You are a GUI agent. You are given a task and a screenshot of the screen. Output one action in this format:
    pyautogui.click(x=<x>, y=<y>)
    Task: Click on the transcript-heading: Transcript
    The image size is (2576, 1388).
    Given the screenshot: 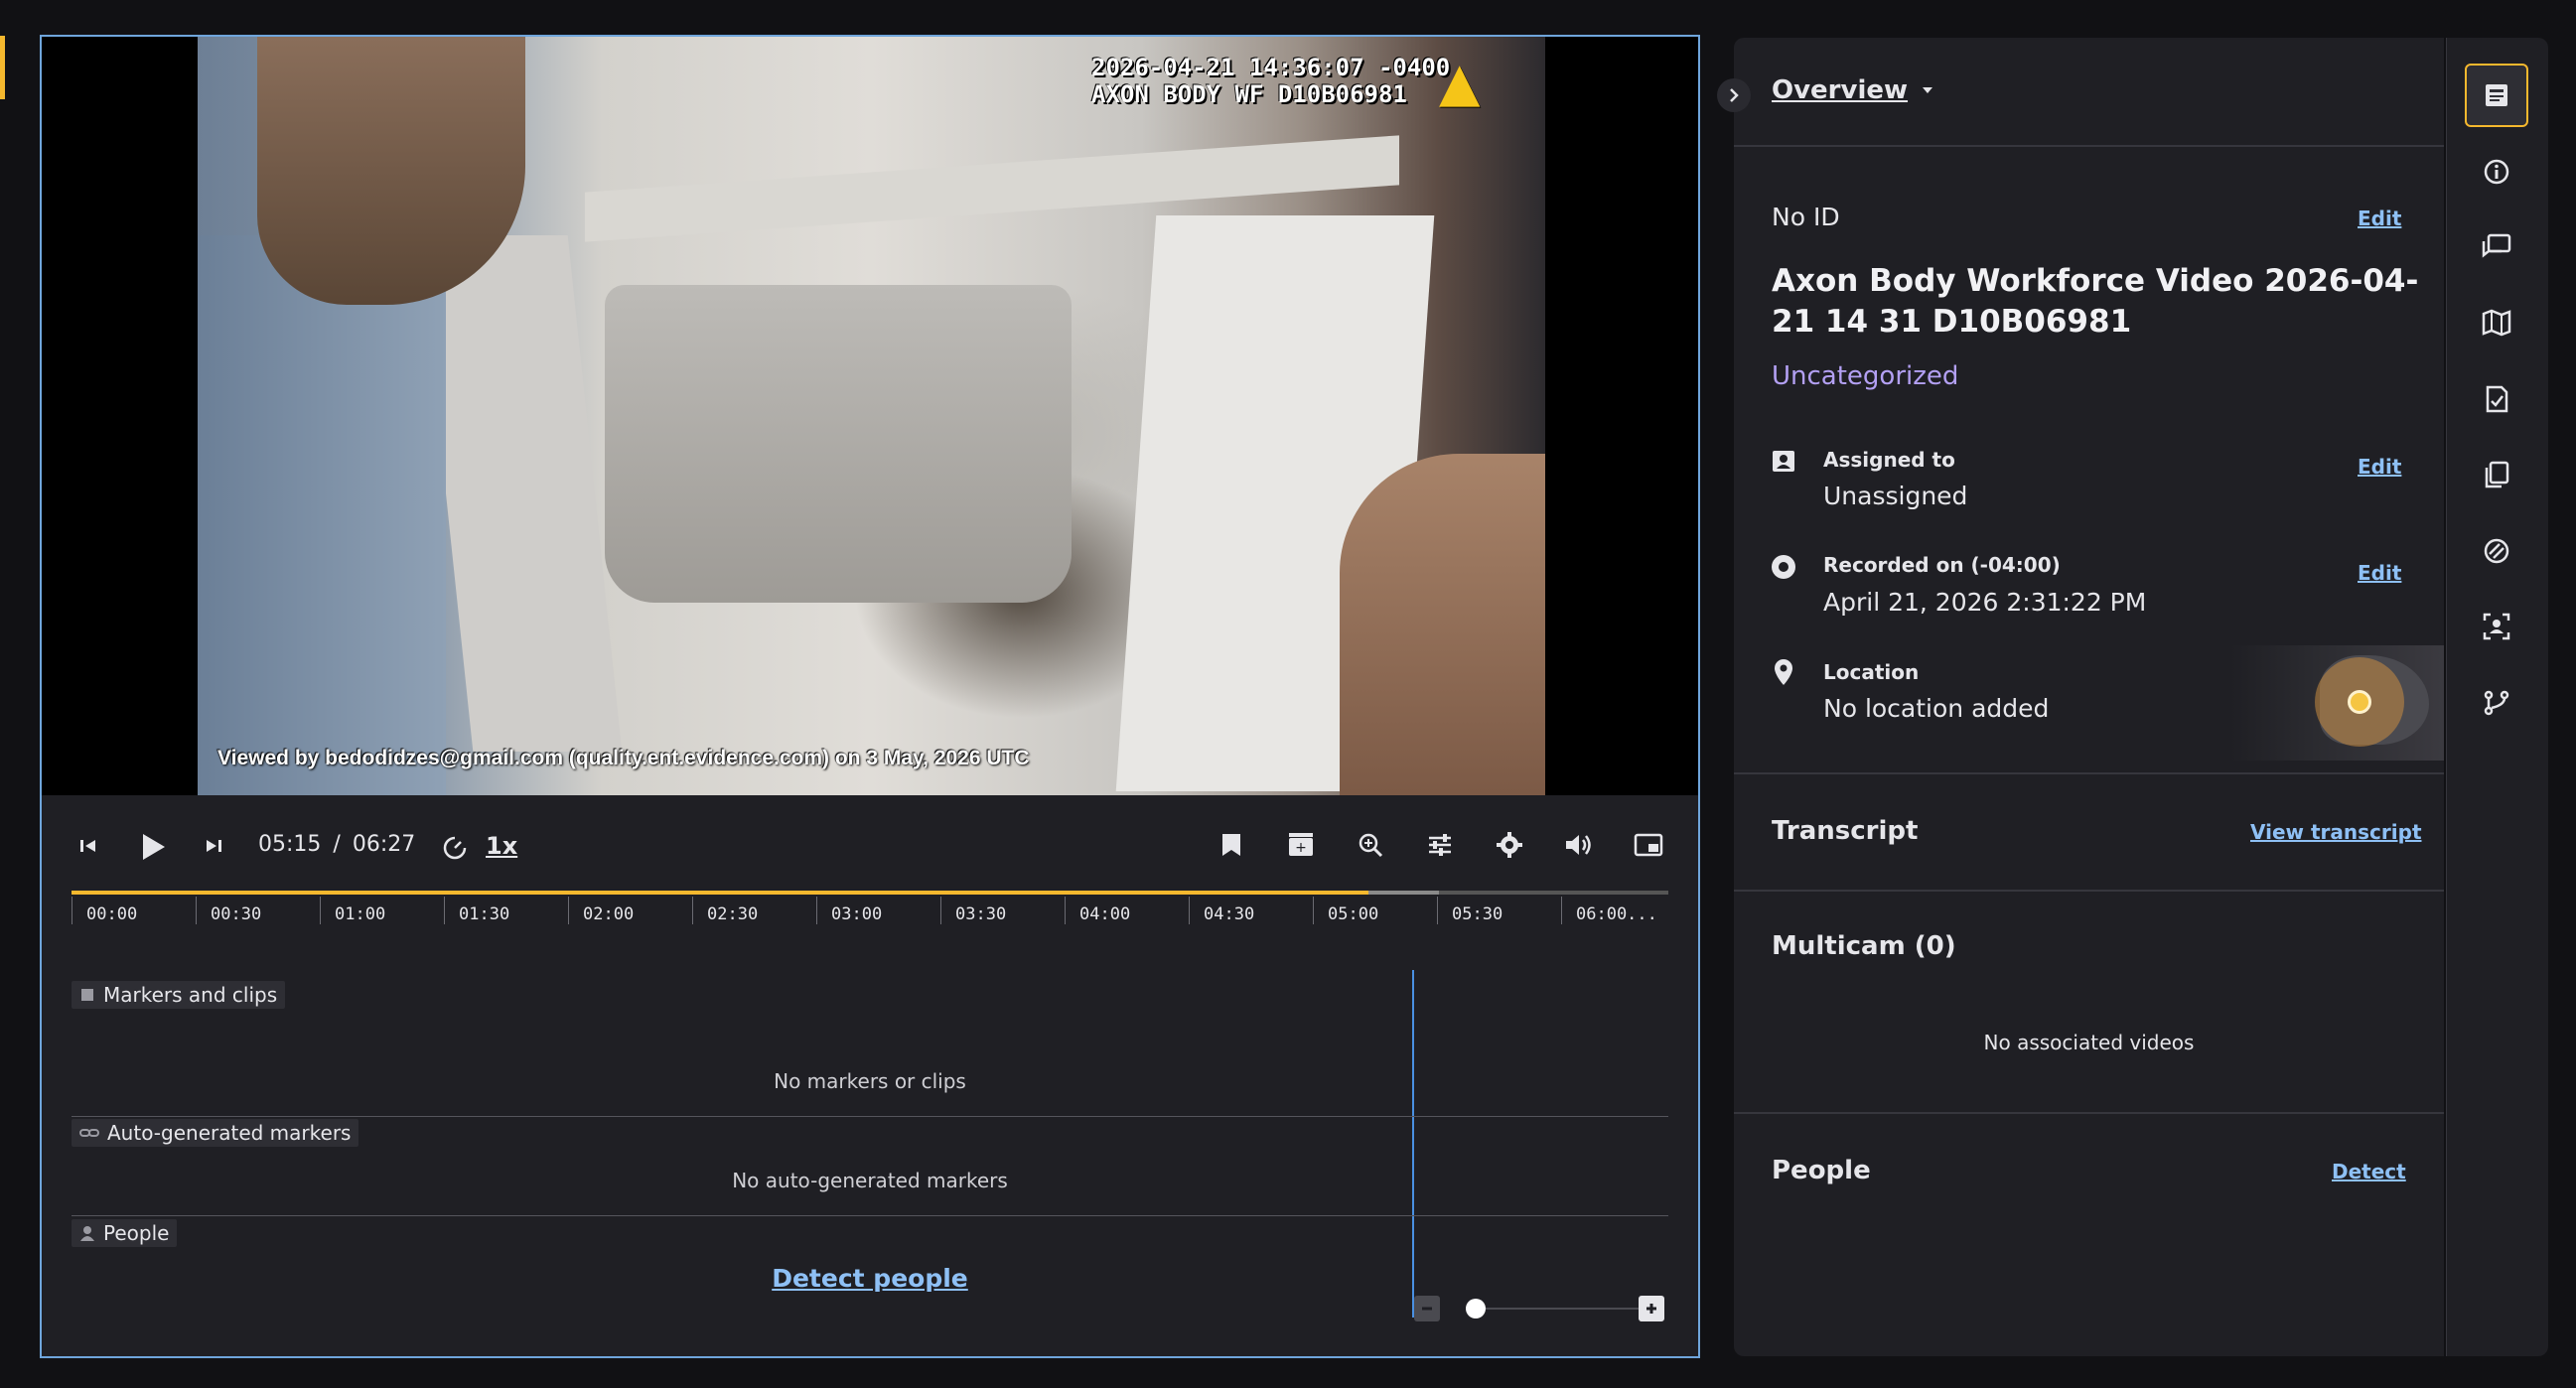 What is the action you would take?
    pyautogui.click(x=1845, y=831)
    